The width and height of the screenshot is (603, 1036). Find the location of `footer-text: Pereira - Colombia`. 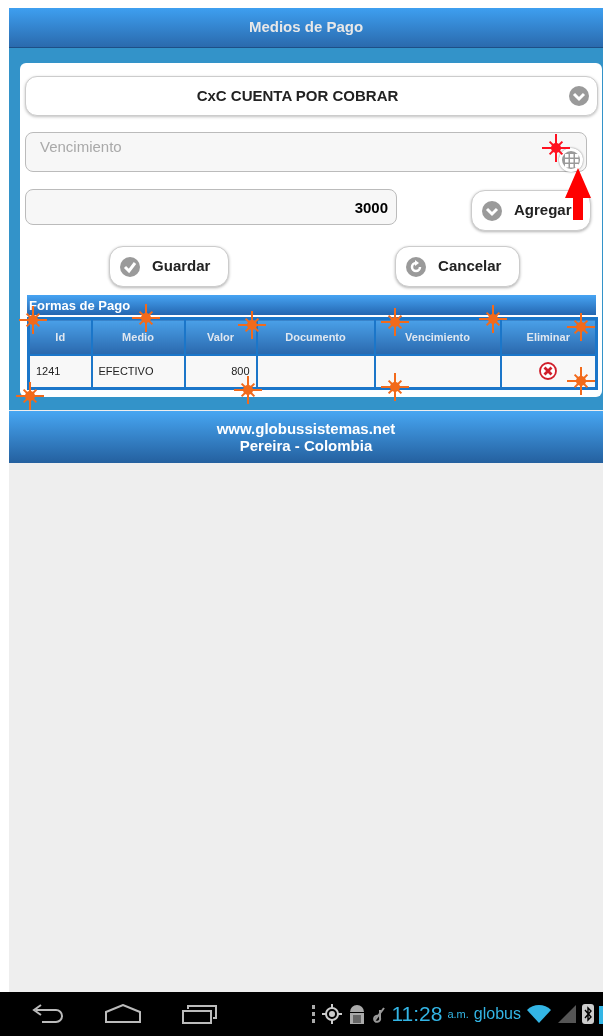

footer-text: Pereira - Colombia is located at coordinates (306, 445).